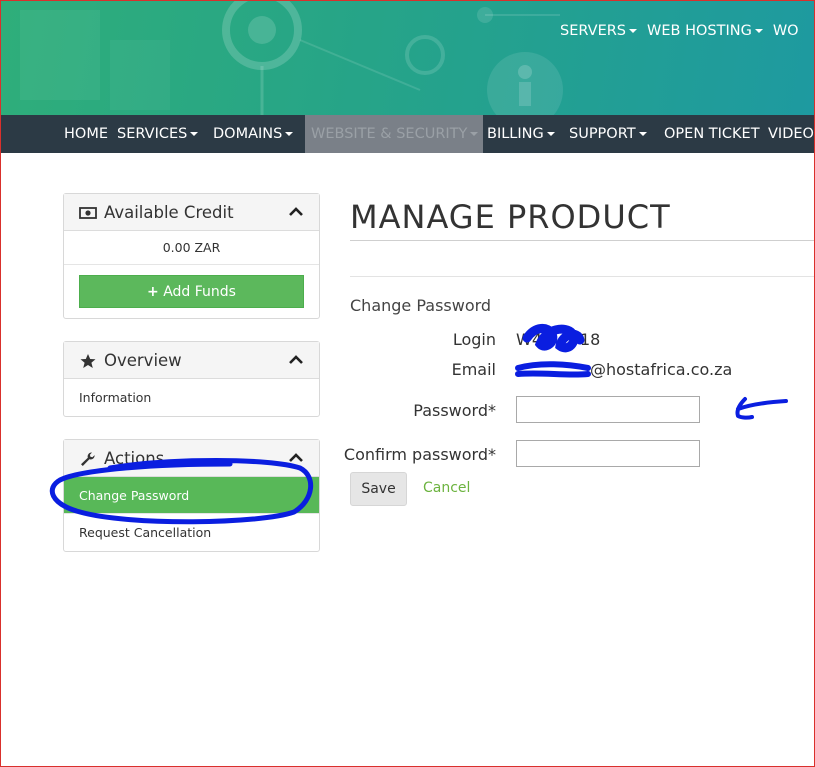 This screenshot has height=767, width=815. Describe the element at coordinates (153, 292) in the screenshot. I see `plus-icon: +` at that location.